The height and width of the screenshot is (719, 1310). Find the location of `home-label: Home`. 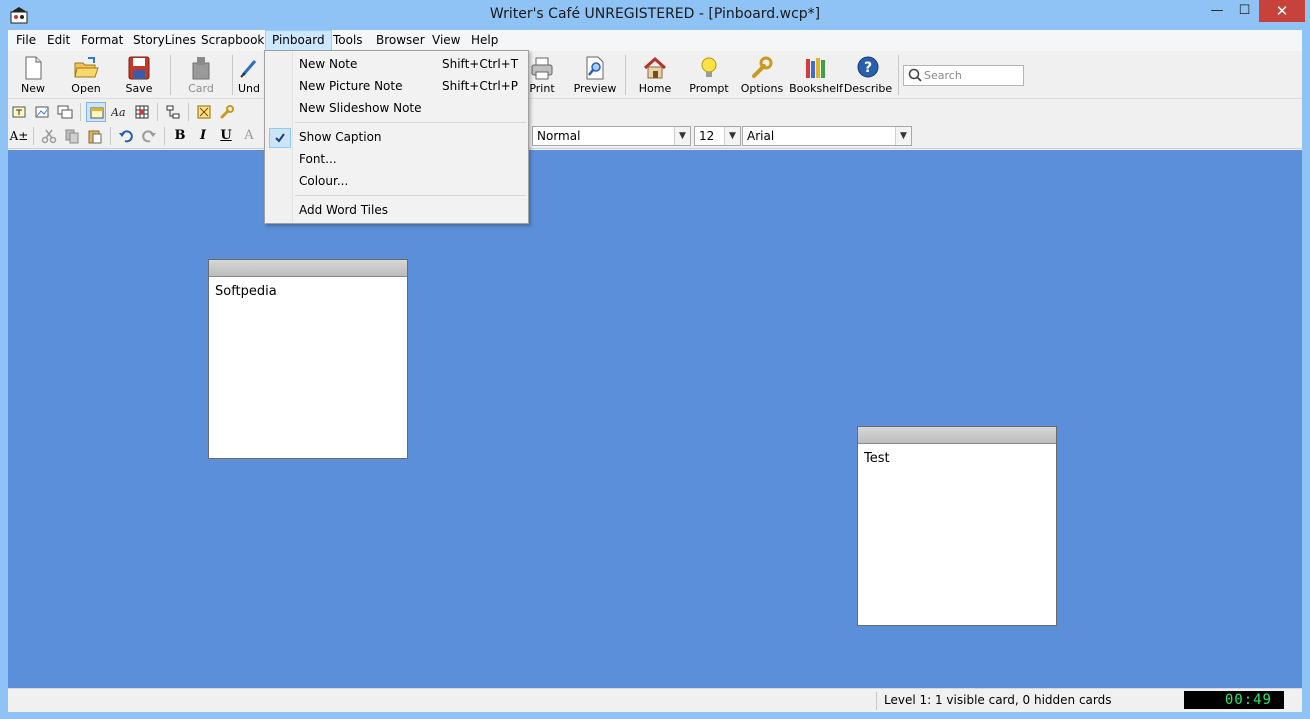

home-label: Home is located at coordinates (655, 88).